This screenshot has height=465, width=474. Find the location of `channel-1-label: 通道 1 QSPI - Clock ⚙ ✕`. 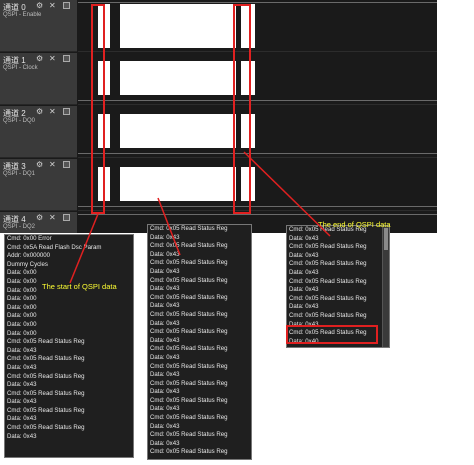

channel-1-label: 通道 1 QSPI - Clock ⚙ ✕ is located at coordinates (38, 79).